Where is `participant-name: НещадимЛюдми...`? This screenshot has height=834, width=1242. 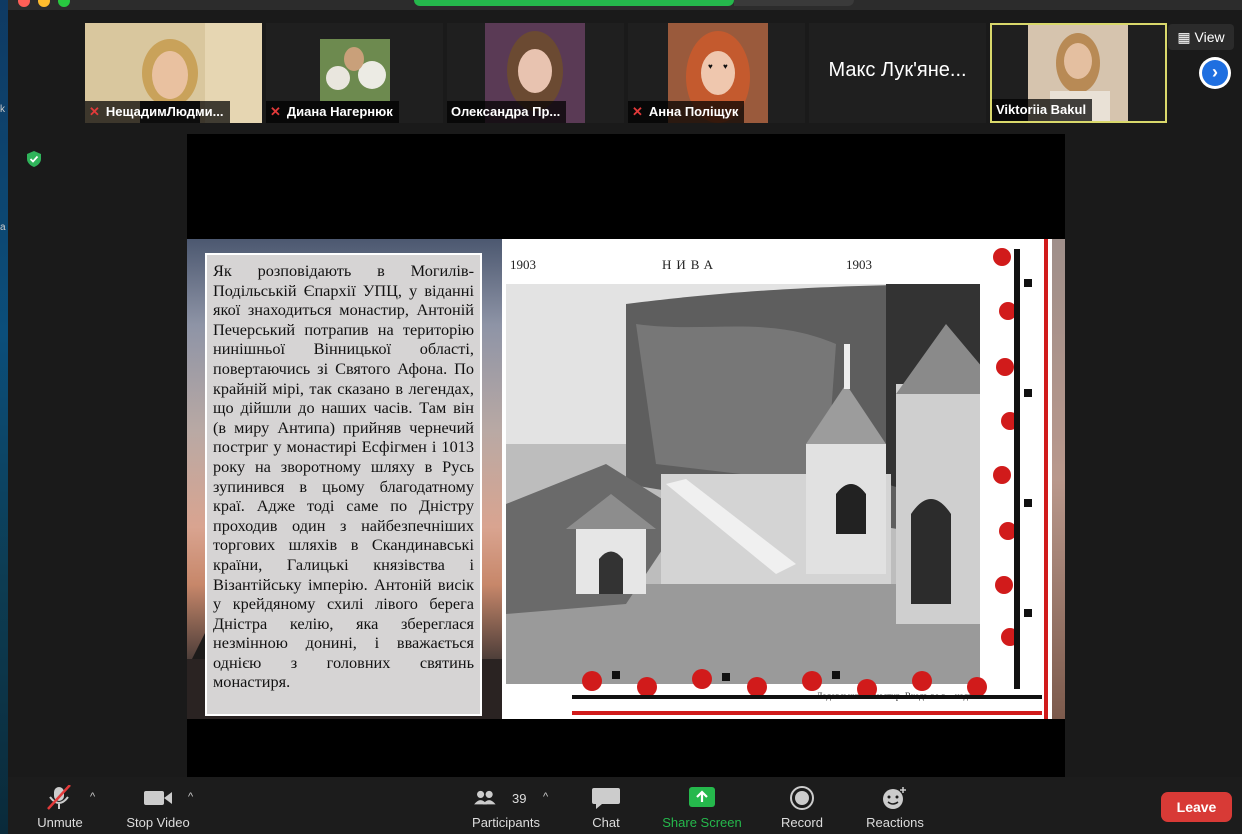
participant-name: НещадимЛюдми... is located at coordinates (164, 111).